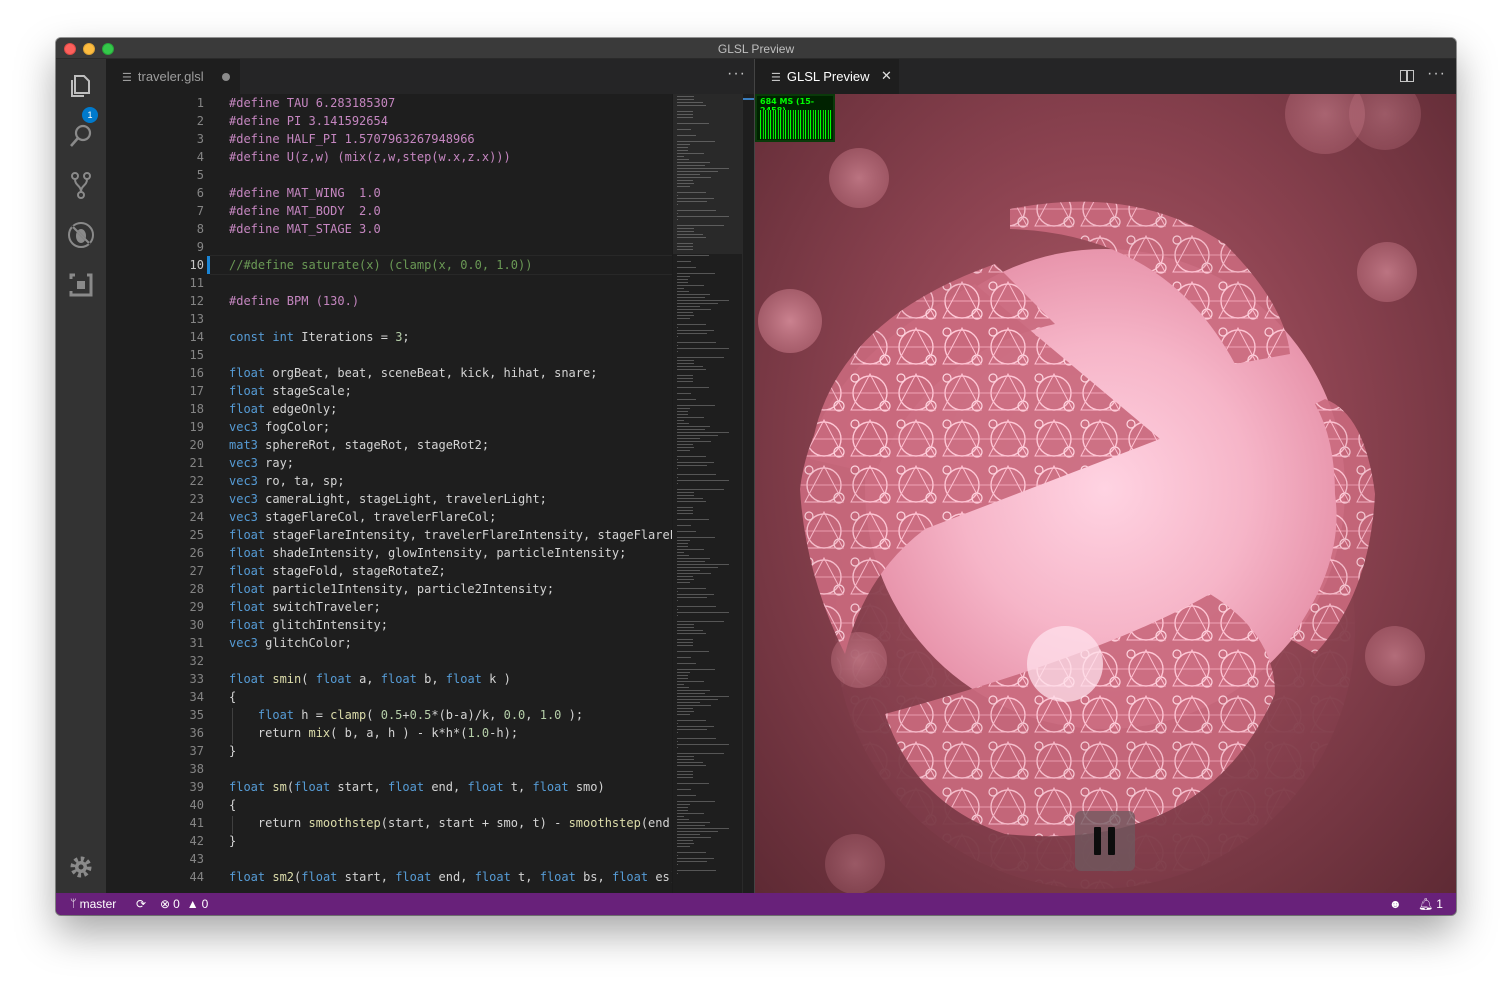 Image resolution: width=1512 pixels, height=989 pixels. Describe the element at coordinates (279, 427) in the screenshot. I see `code-line: vec3 fogColor;` at that location.